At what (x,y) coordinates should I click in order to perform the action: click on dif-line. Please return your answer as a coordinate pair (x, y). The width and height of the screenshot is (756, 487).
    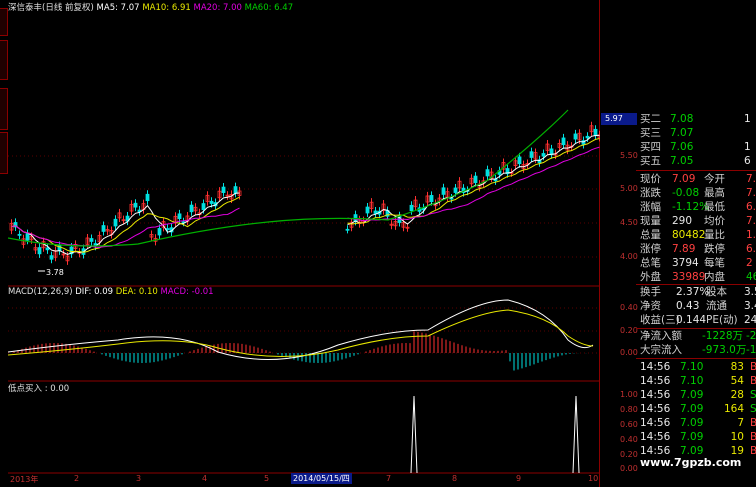
    Looking at the image, I should click on (301, 330).